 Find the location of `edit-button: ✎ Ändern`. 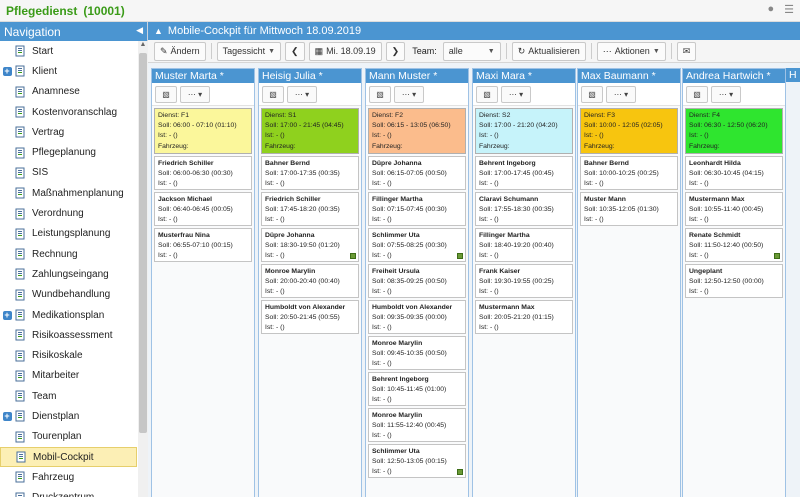

edit-button: ✎ Ändern is located at coordinates (180, 51).